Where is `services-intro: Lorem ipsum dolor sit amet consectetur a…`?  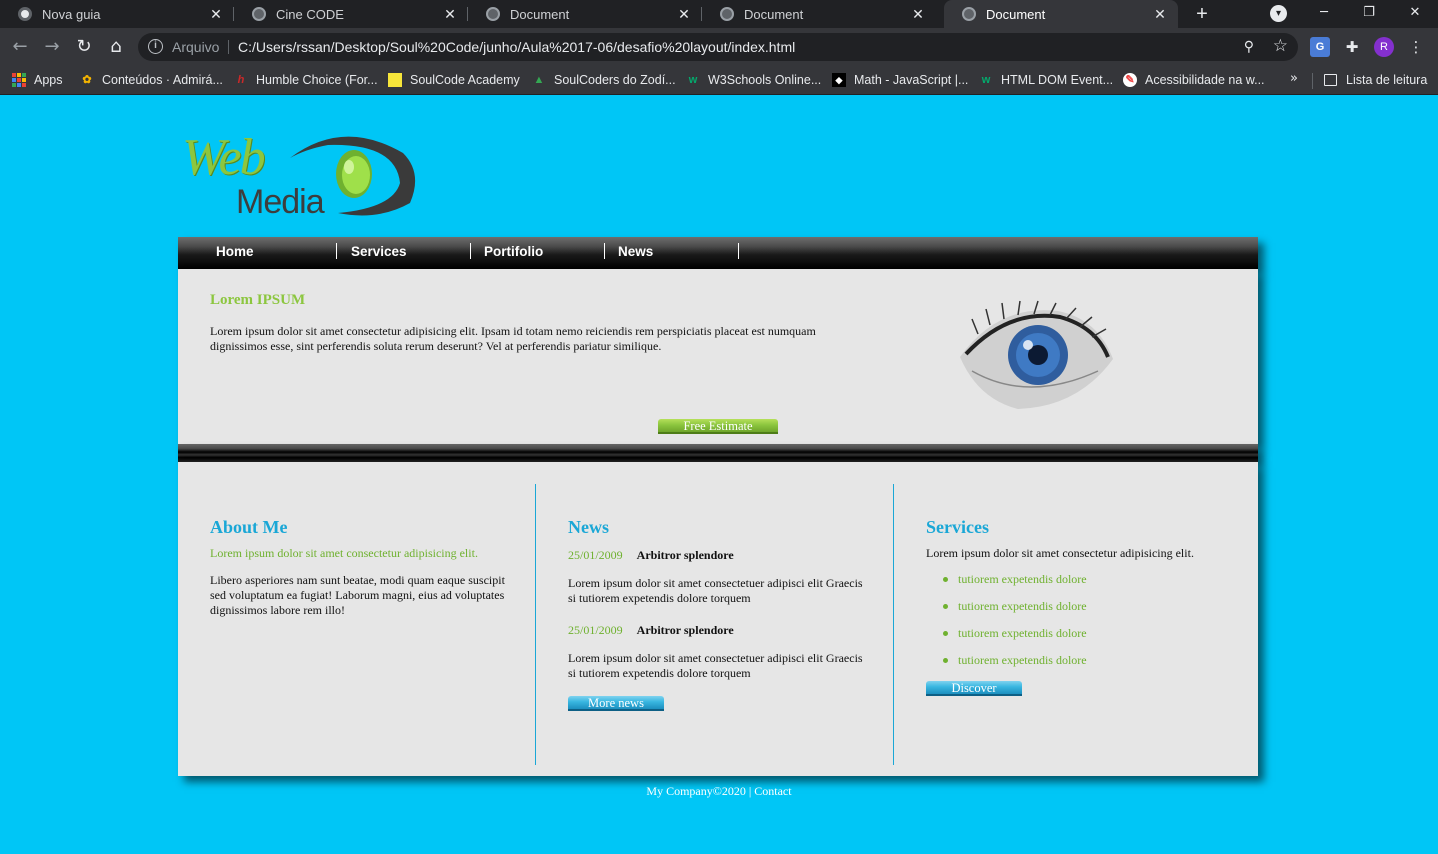 services-intro: Lorem ipsum dolor sit amet consectetur a… is located at coordinates (1060, 553).